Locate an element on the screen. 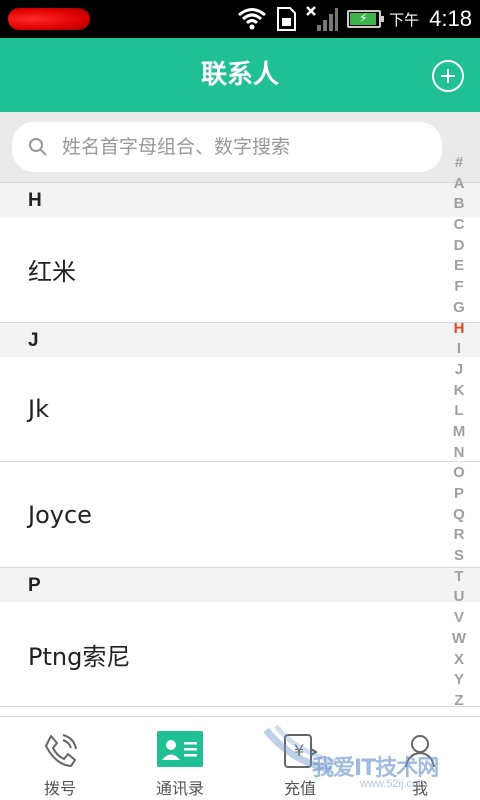  alphabet-index: # A B C D E F G H I J K L M N O P Q R S T U V W X Y Z is located at coordinates (459, 432).